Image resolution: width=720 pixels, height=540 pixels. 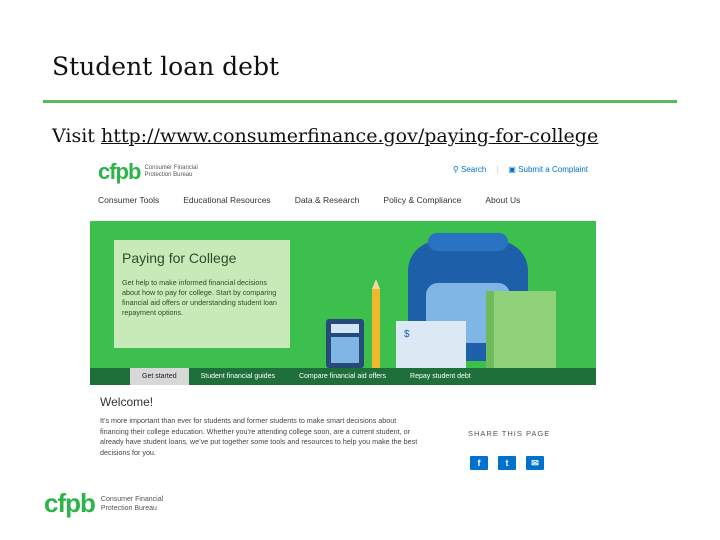 I want to click on nav-about-us: About Us, so click(x=502, y=200).